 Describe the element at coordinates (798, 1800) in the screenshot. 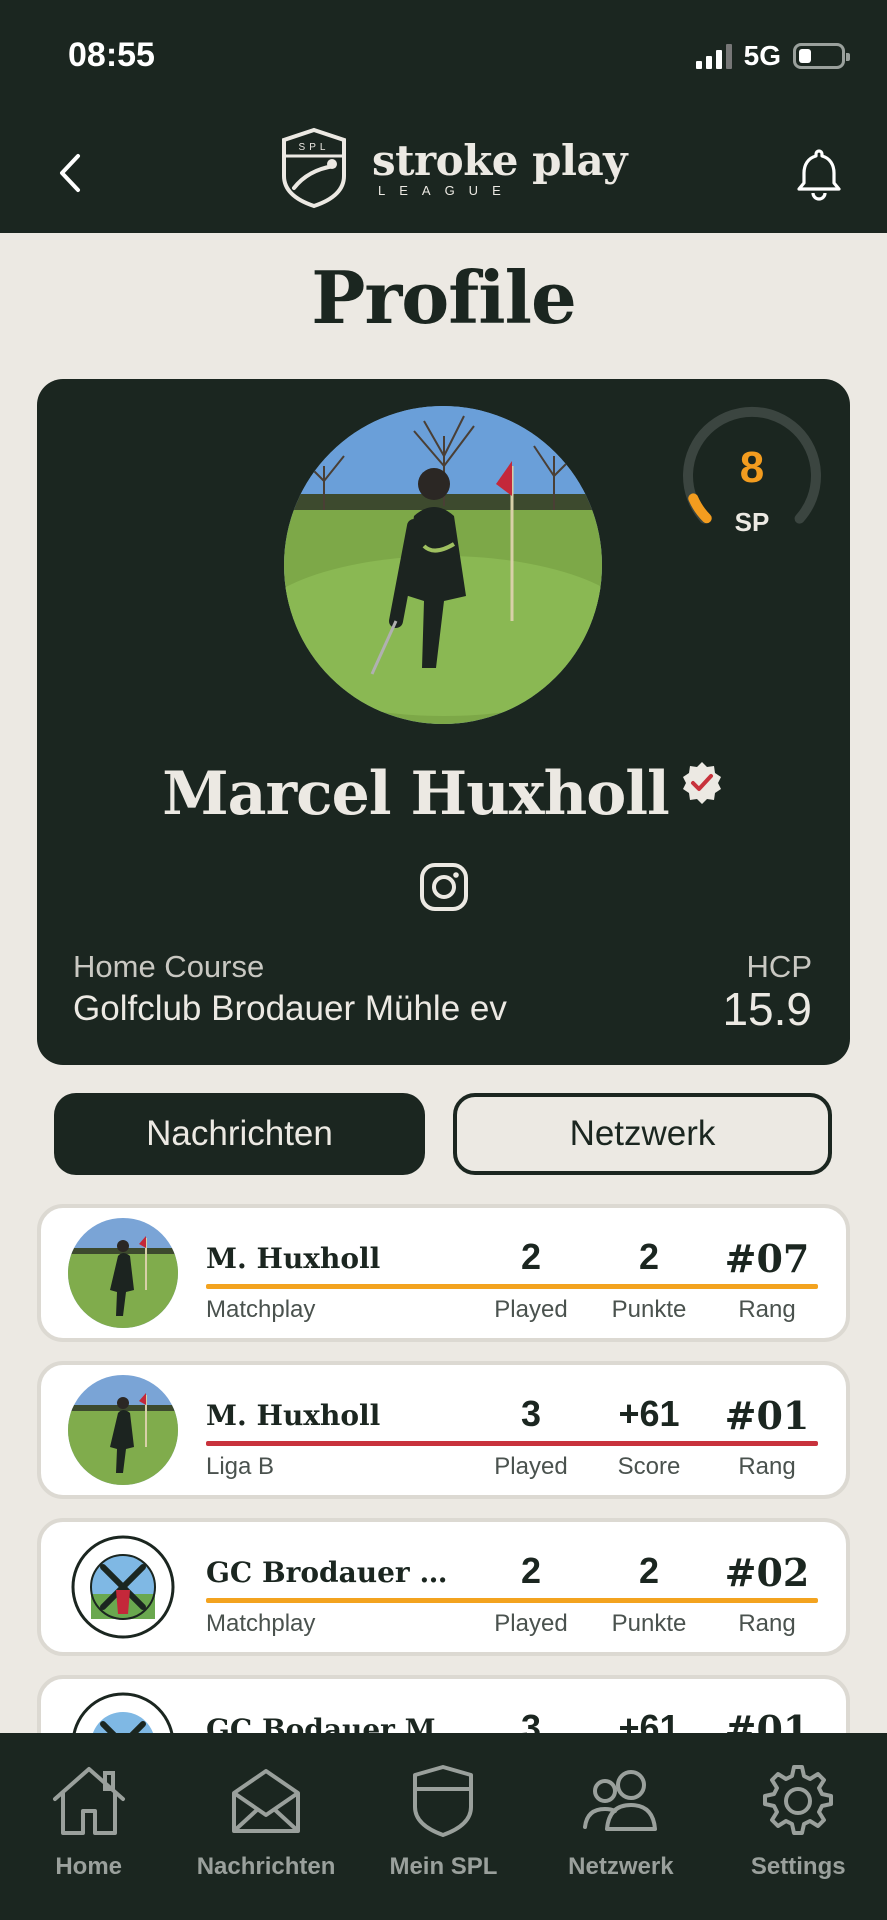

I see `gear-icon` at that location.